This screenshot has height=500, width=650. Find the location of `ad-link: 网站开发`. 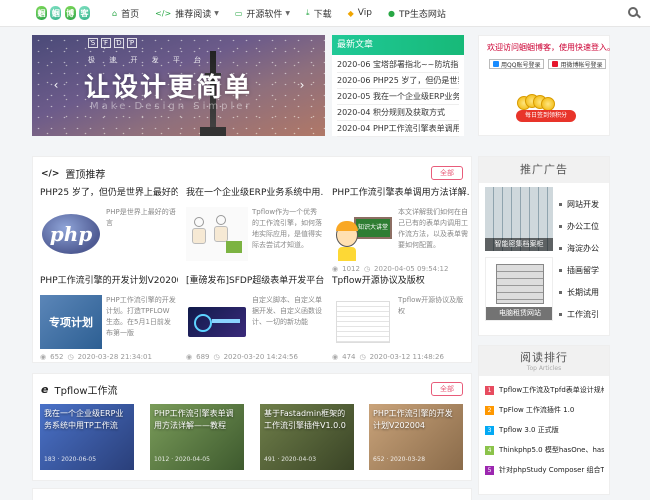

ad-link: 网站开发 is located at coordinates (584, 204).